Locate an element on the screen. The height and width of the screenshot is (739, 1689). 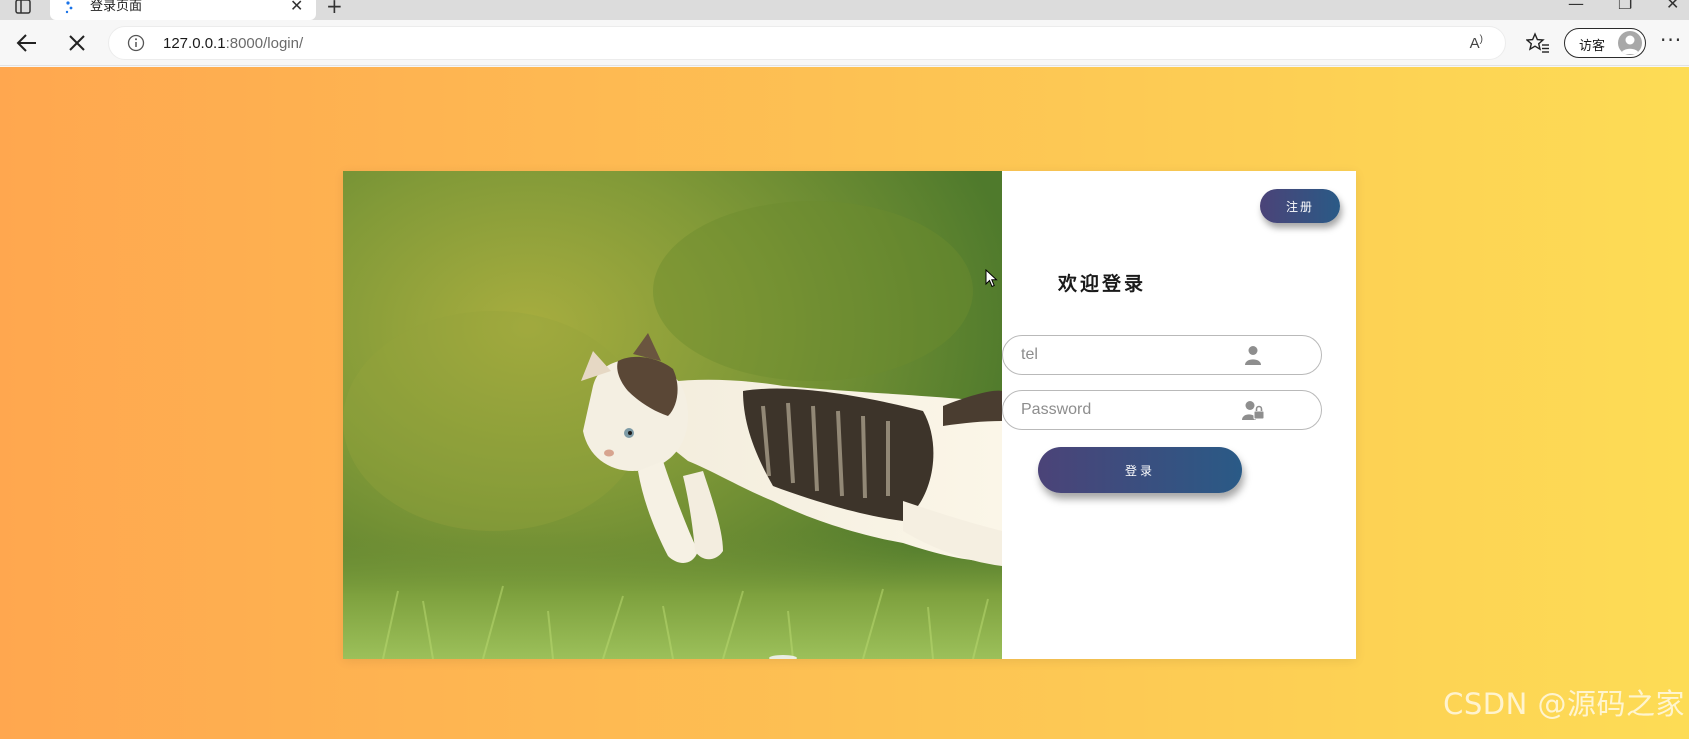
avatar is located at coordinates (1630, 43).